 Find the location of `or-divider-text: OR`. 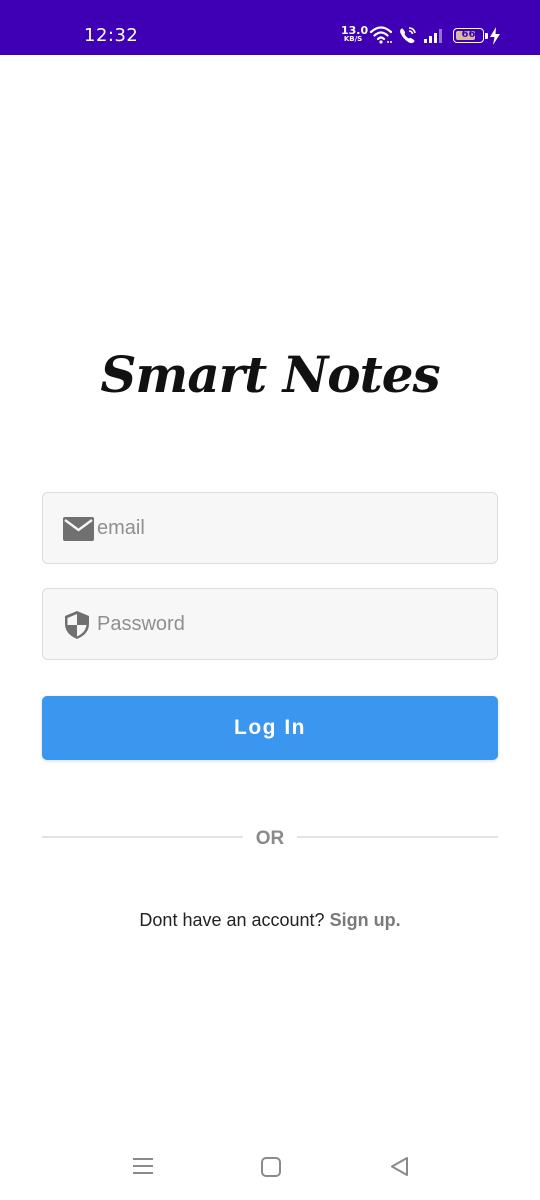

or-divider-text: OR is located at coordinates (270, 838).